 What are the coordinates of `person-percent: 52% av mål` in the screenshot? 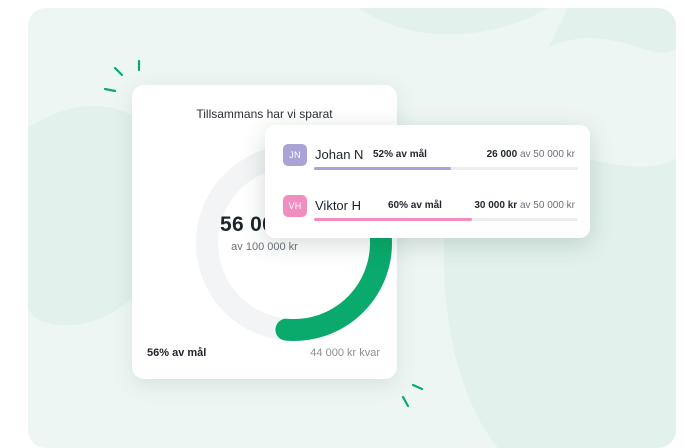 It's located at (400, 154).